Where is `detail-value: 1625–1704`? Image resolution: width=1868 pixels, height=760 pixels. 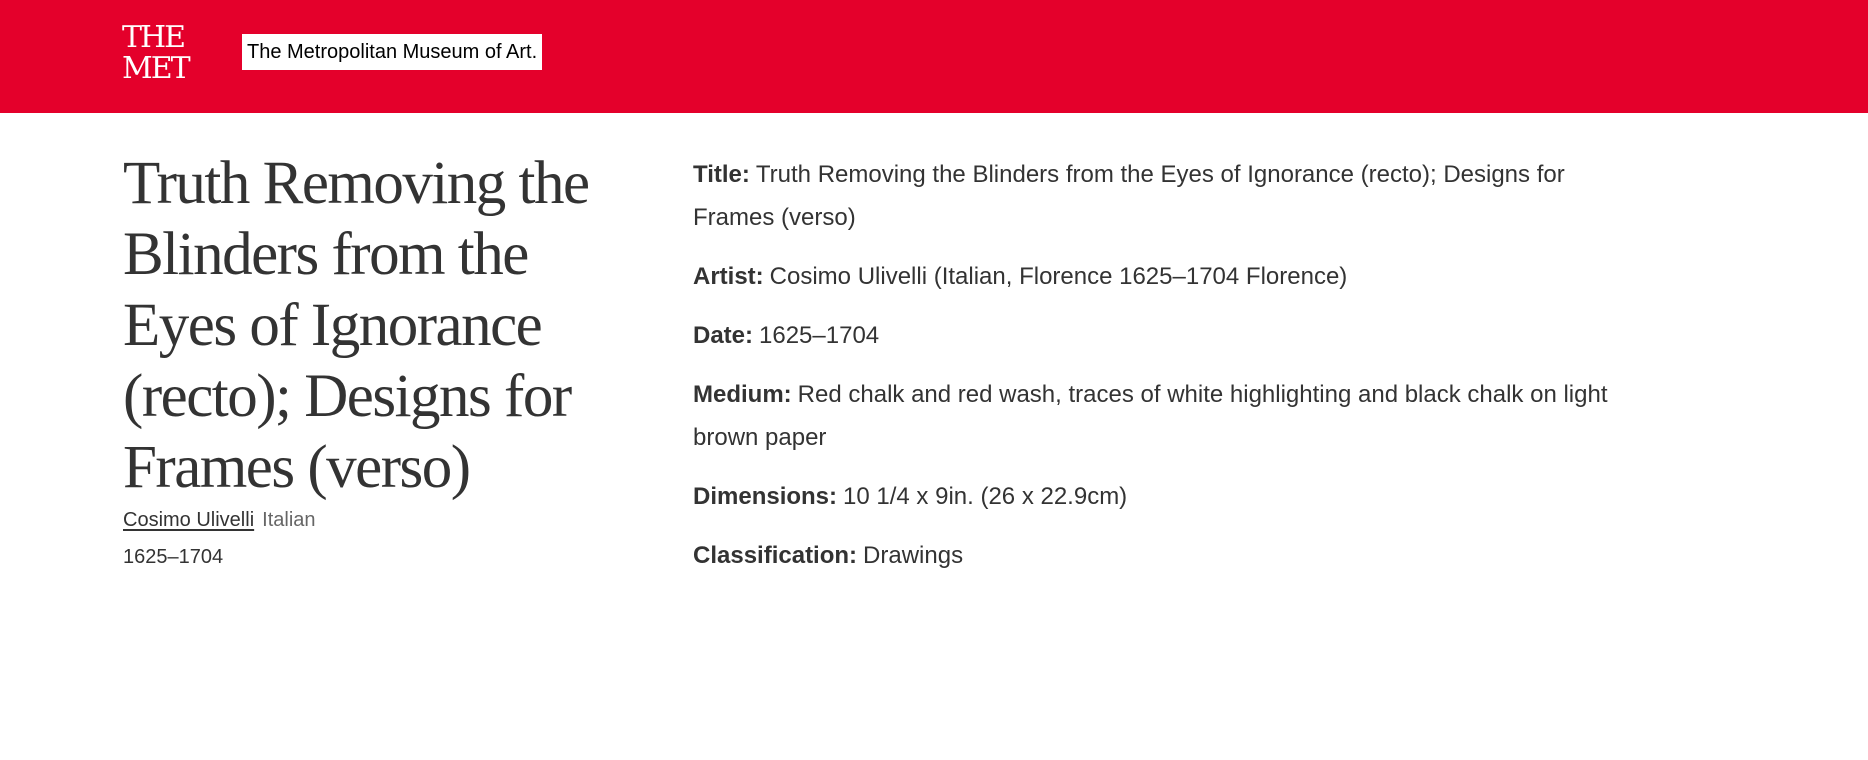 detail-value: 1625–1704 is located at coordinates (819, 335).